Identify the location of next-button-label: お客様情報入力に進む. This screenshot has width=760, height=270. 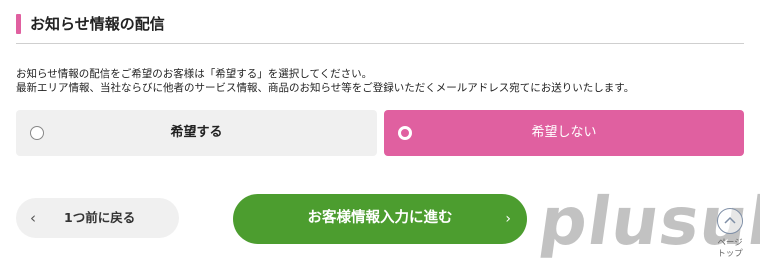
(380, 218).